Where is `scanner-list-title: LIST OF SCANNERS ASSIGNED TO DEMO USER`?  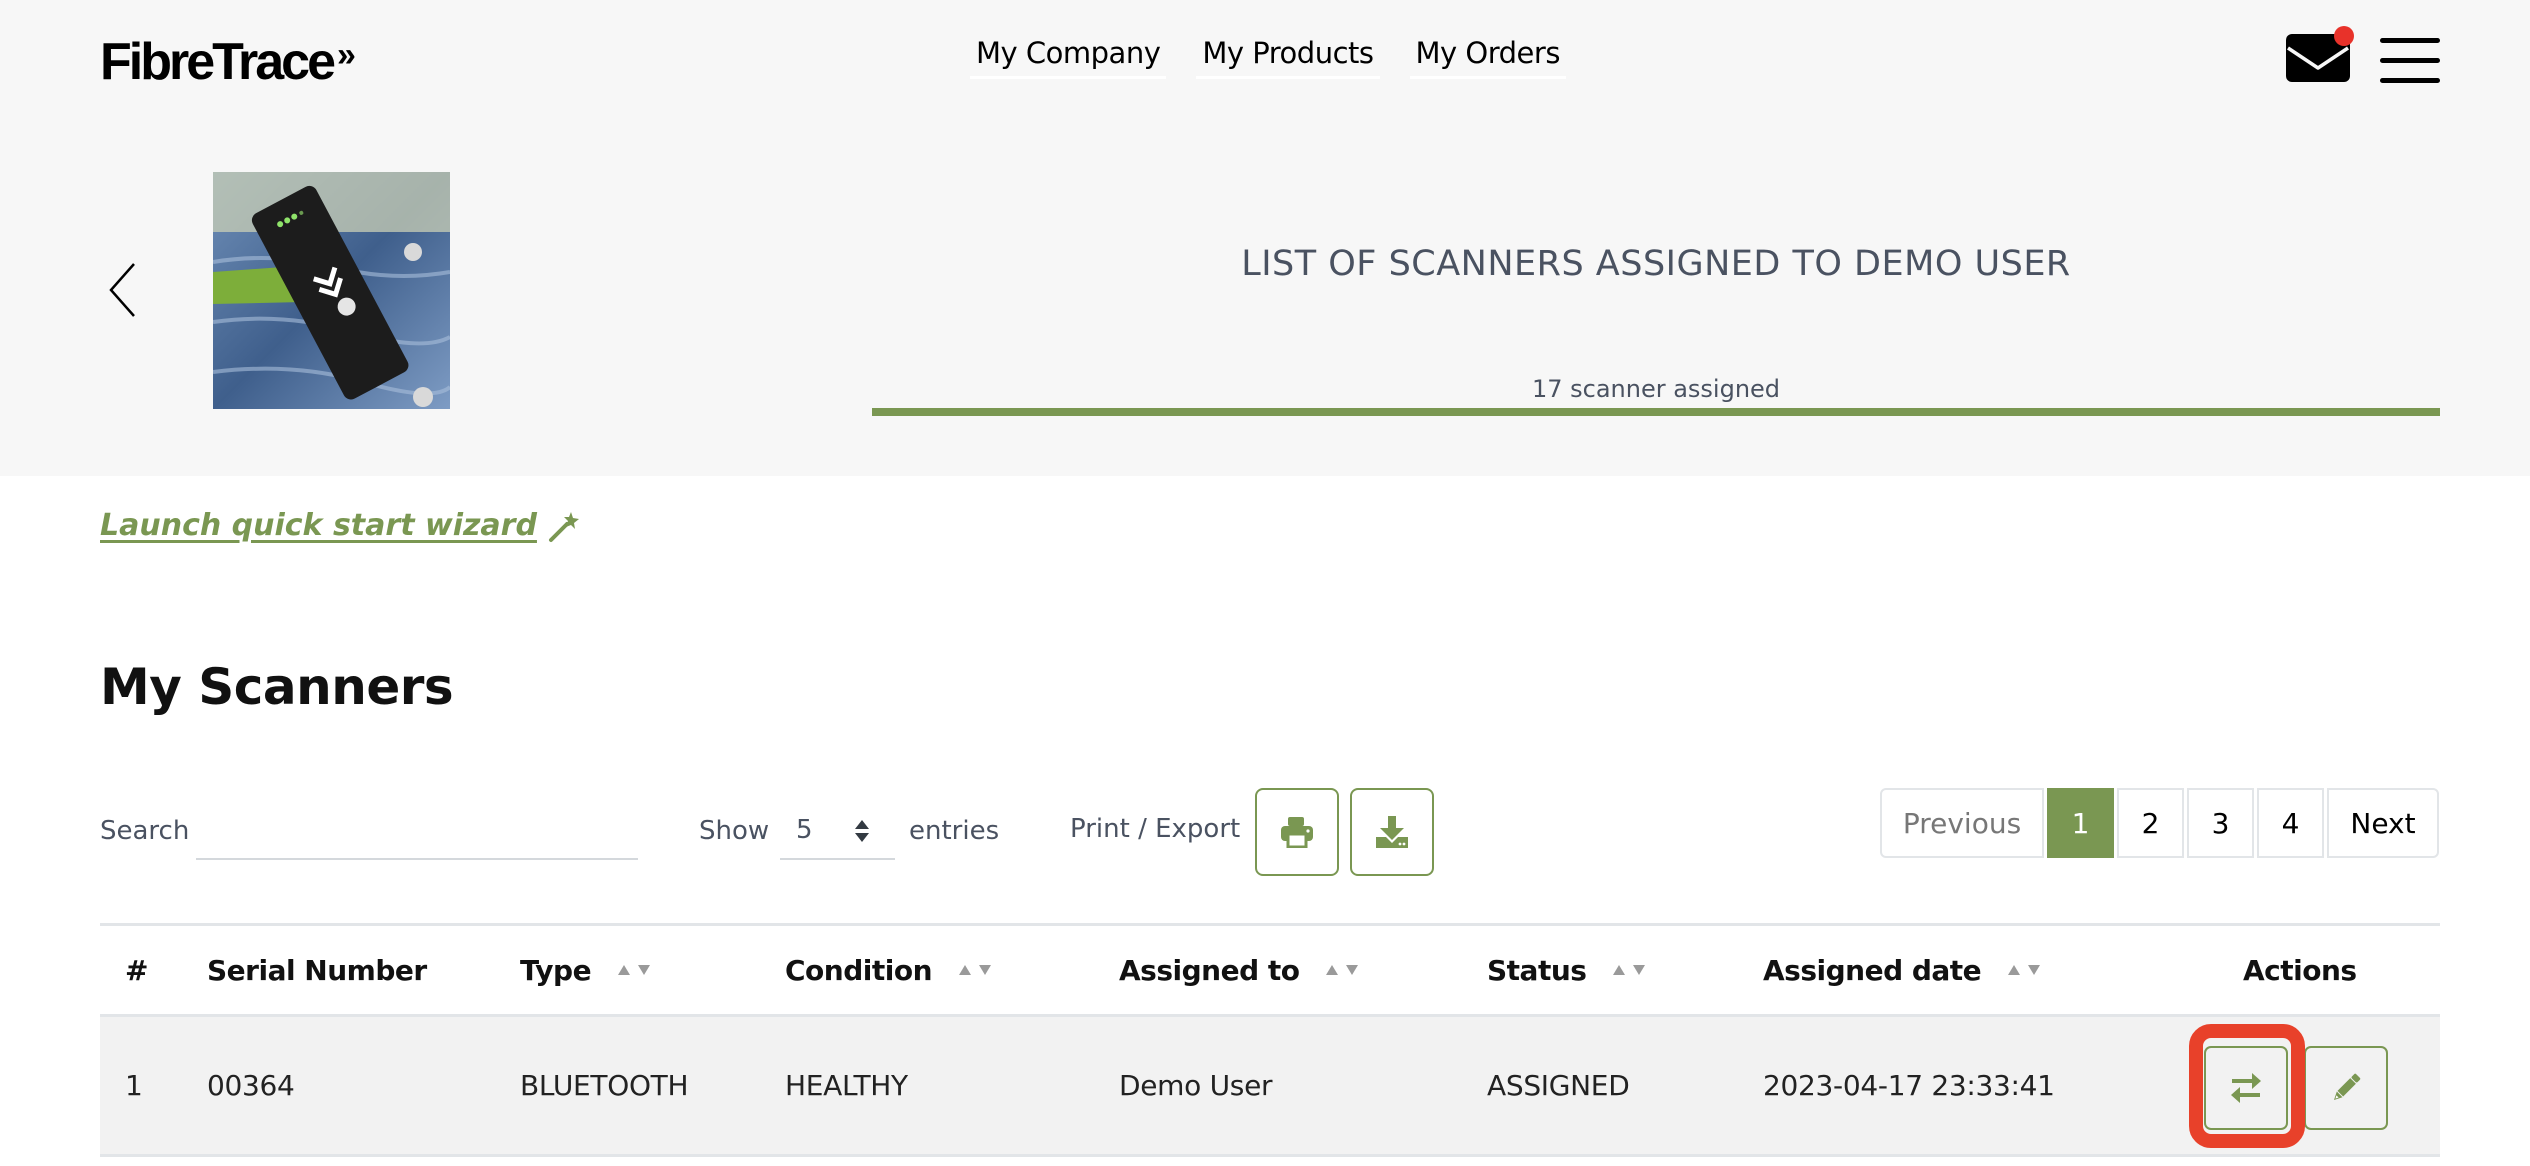 scanner-list-title: LIST OF SCANNERS ASSIGNED TO DEMO USER is located at coordinates (1656, 264).